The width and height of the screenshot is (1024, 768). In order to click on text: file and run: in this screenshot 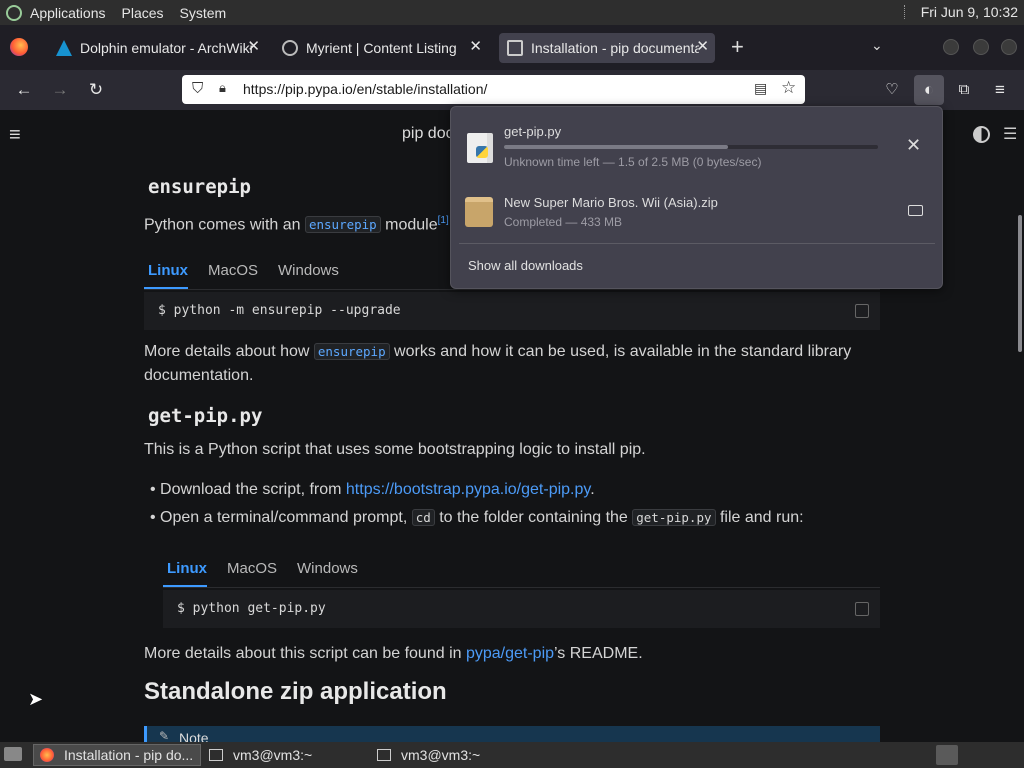, I will do `click(759, 517)`.